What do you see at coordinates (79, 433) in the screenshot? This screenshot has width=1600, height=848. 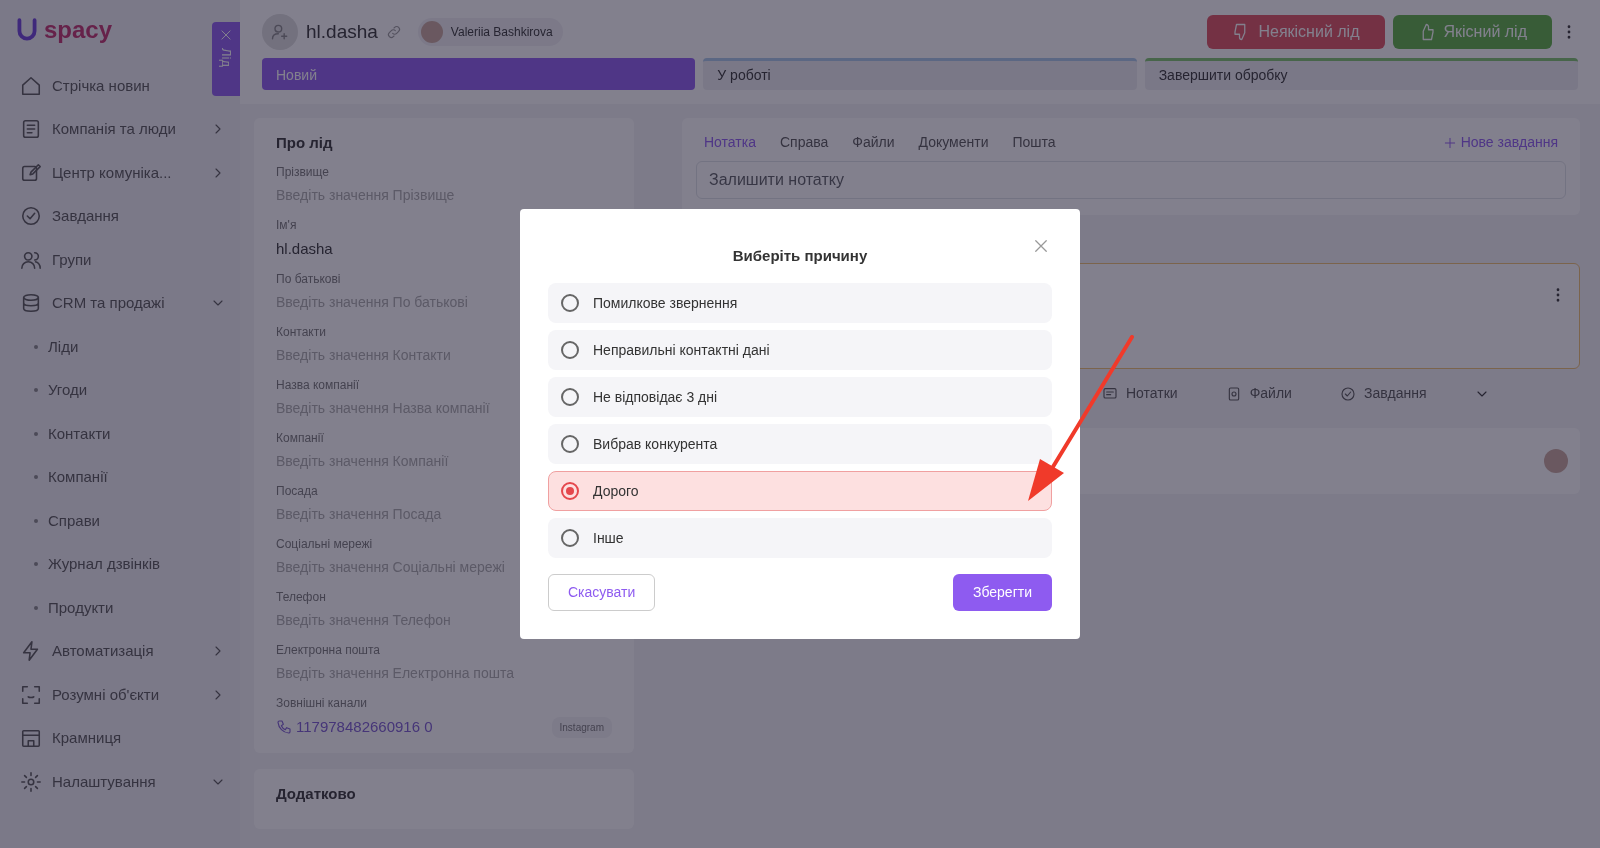 I see `sidebar-subitem: Контакти` at bounding box center [79, 433].